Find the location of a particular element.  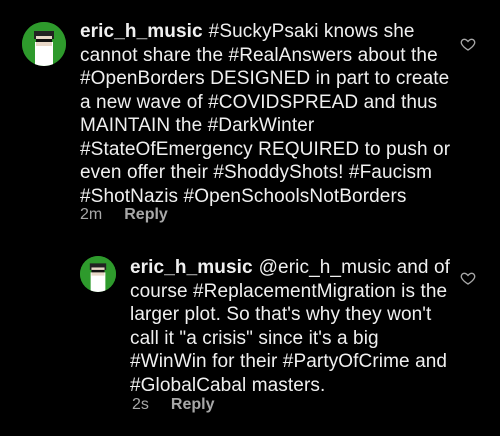

comment-meta: 2s Reply is located at coordinates (173, 405).